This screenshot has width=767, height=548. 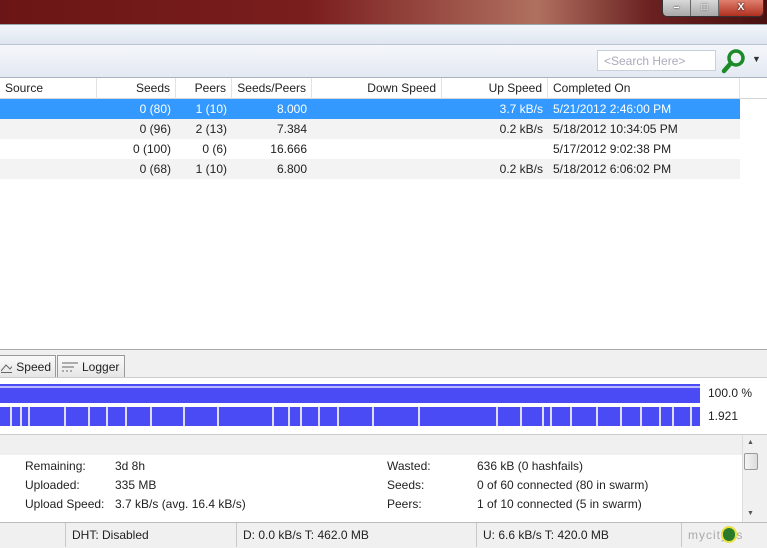 I want to click on remaining-value: 3d 8h, so click(x=130, y=466).